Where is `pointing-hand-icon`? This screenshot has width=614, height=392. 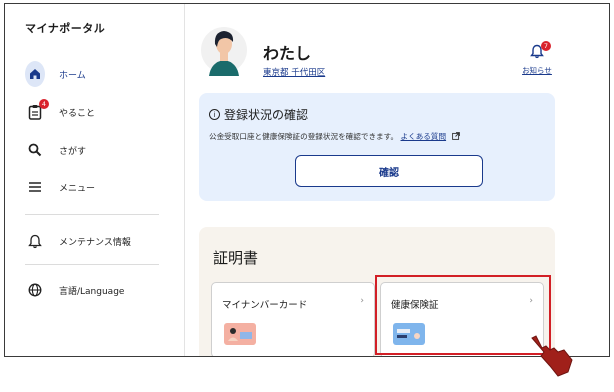 pointing-hand-icon is located at coordinates (551, 356).